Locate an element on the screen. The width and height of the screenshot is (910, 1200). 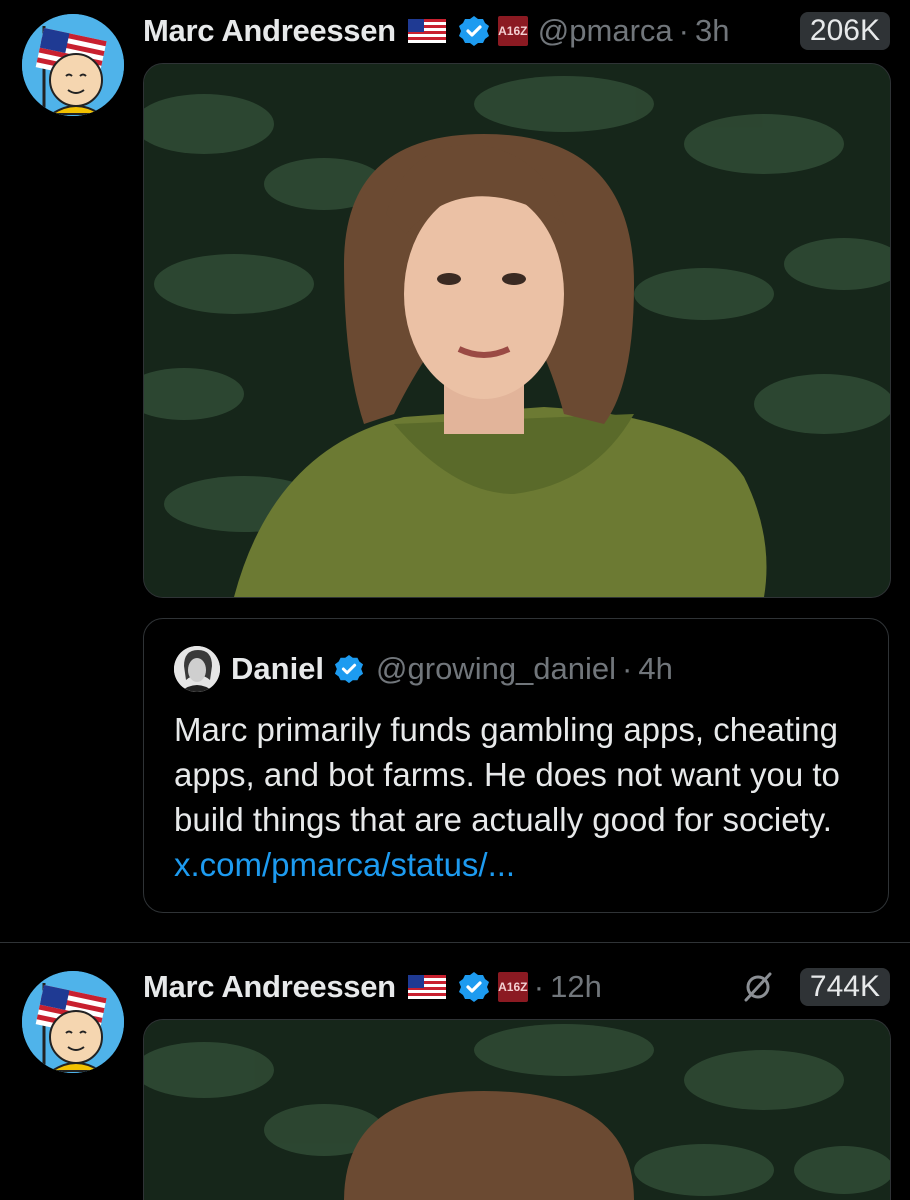
daniel-avatar-image is located at coordinates (197, 669).